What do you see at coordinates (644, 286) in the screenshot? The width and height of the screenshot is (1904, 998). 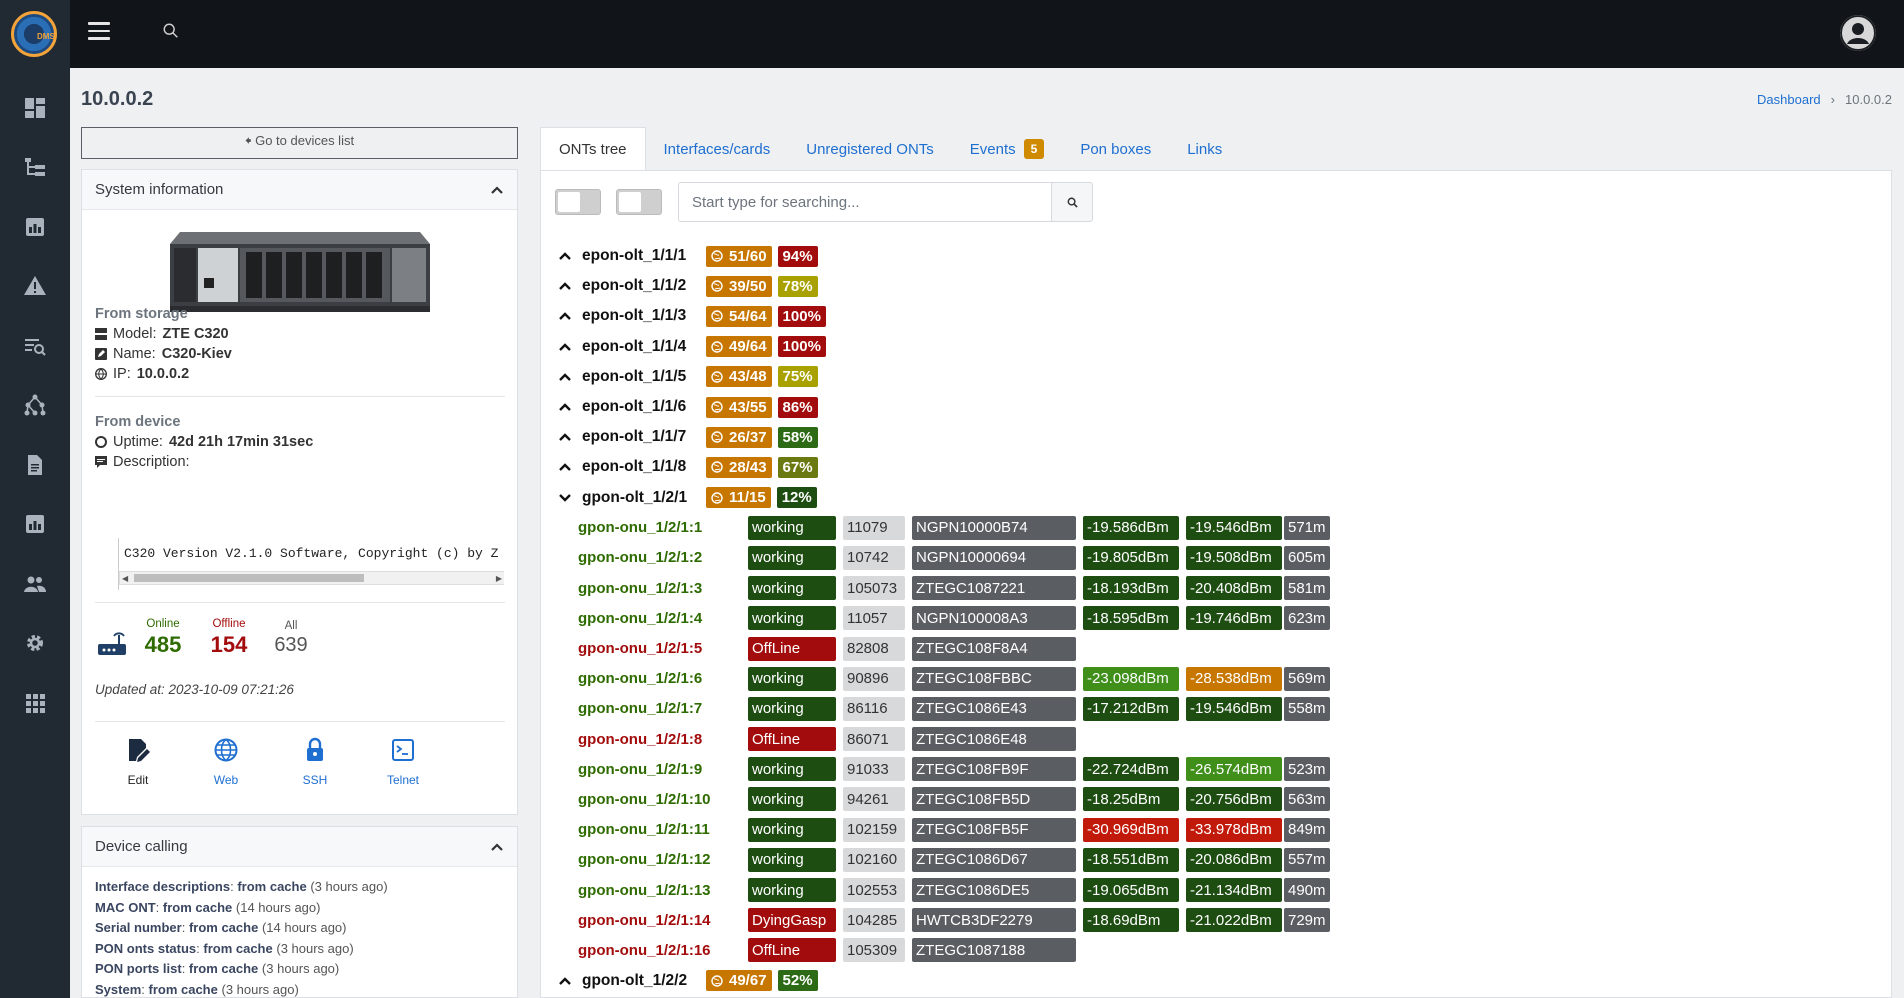 I see `olt-name: epon-olt_1/1/2` at bounding box center [644, 286].